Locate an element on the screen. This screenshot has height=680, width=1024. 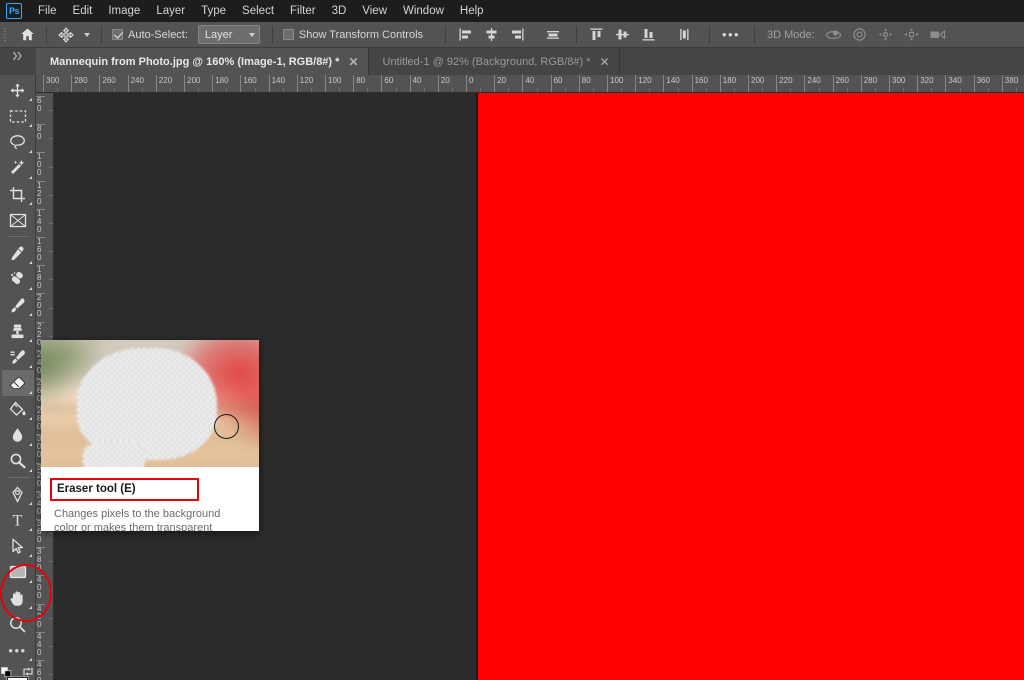
tool-frame is located at coordinates (18, 220).